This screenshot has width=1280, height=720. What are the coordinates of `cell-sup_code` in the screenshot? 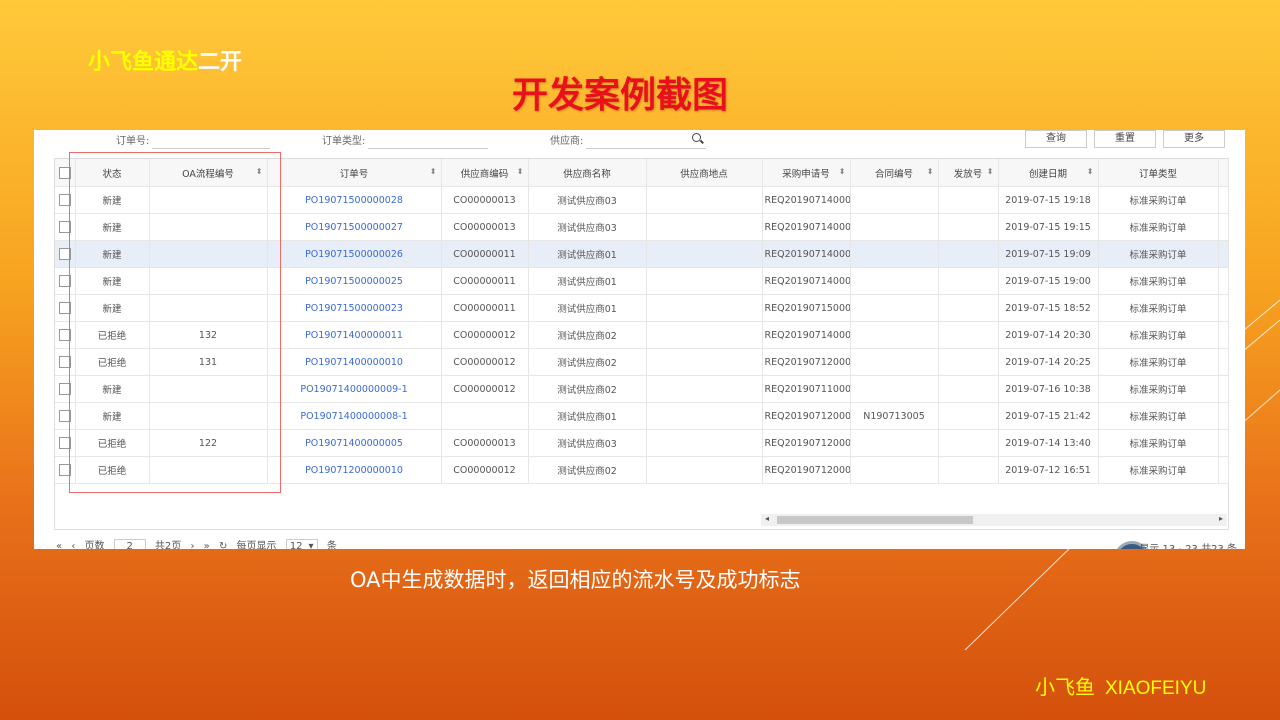 It's located at (485, 416).